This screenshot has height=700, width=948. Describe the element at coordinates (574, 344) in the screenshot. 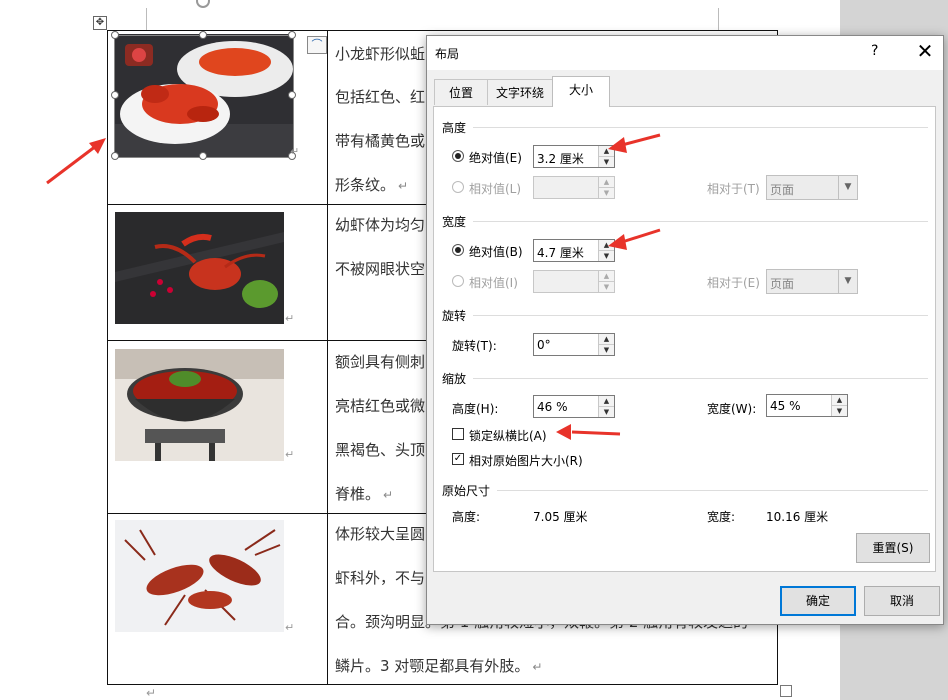

I see `rotation-input: 0° ▲ ▼` at that location.